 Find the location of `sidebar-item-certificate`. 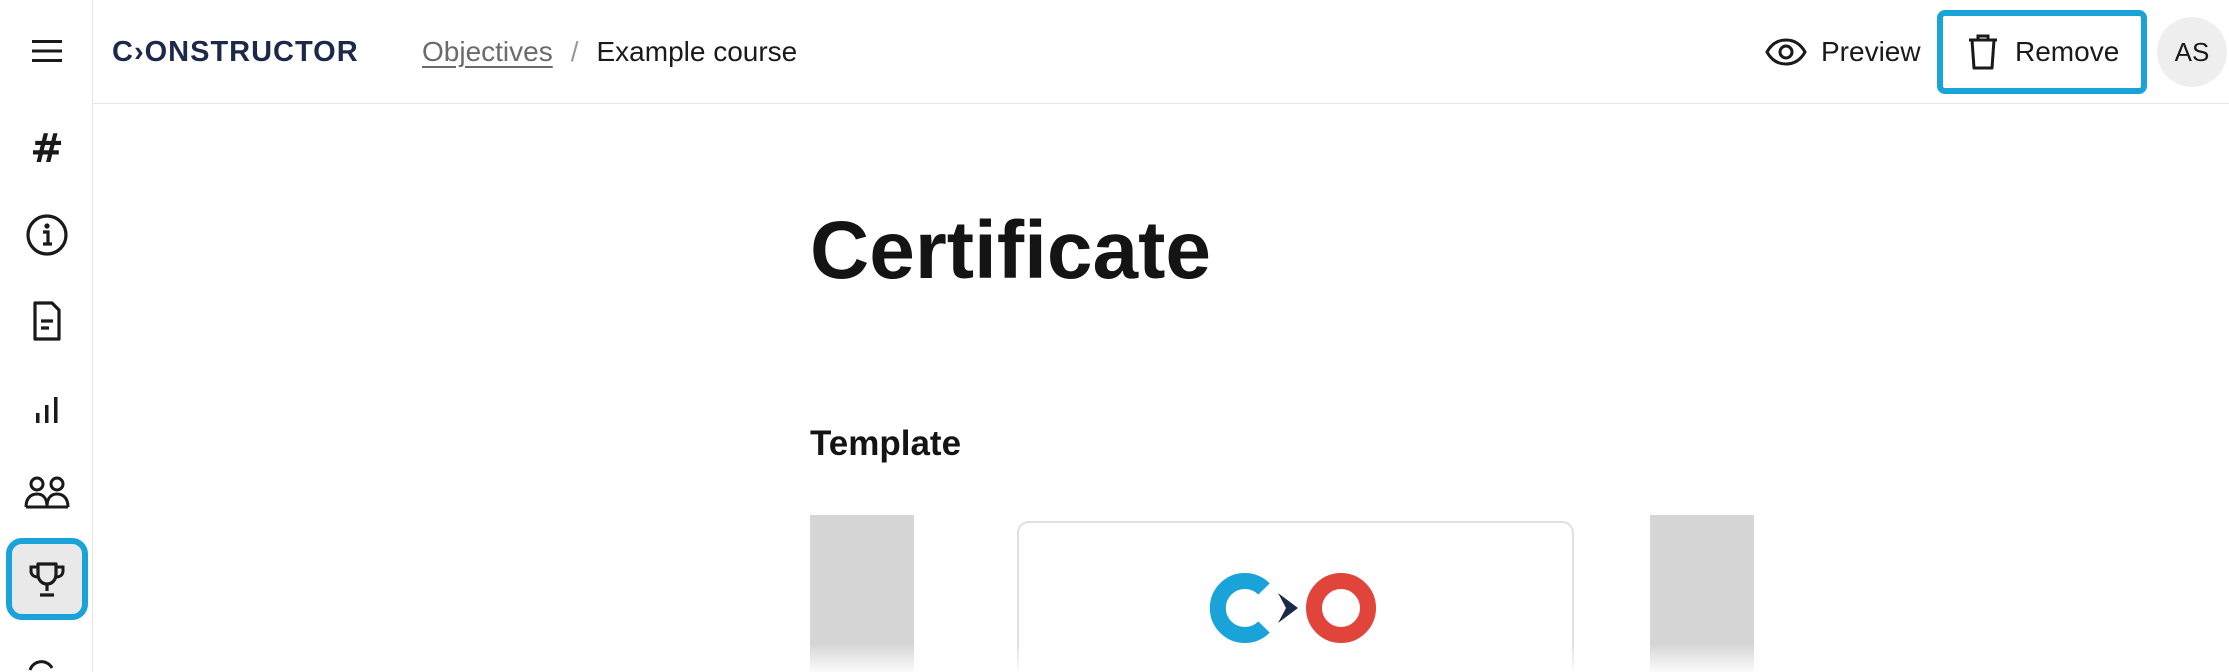

sidebar-item-certificate is located at coordinates (47, 579).